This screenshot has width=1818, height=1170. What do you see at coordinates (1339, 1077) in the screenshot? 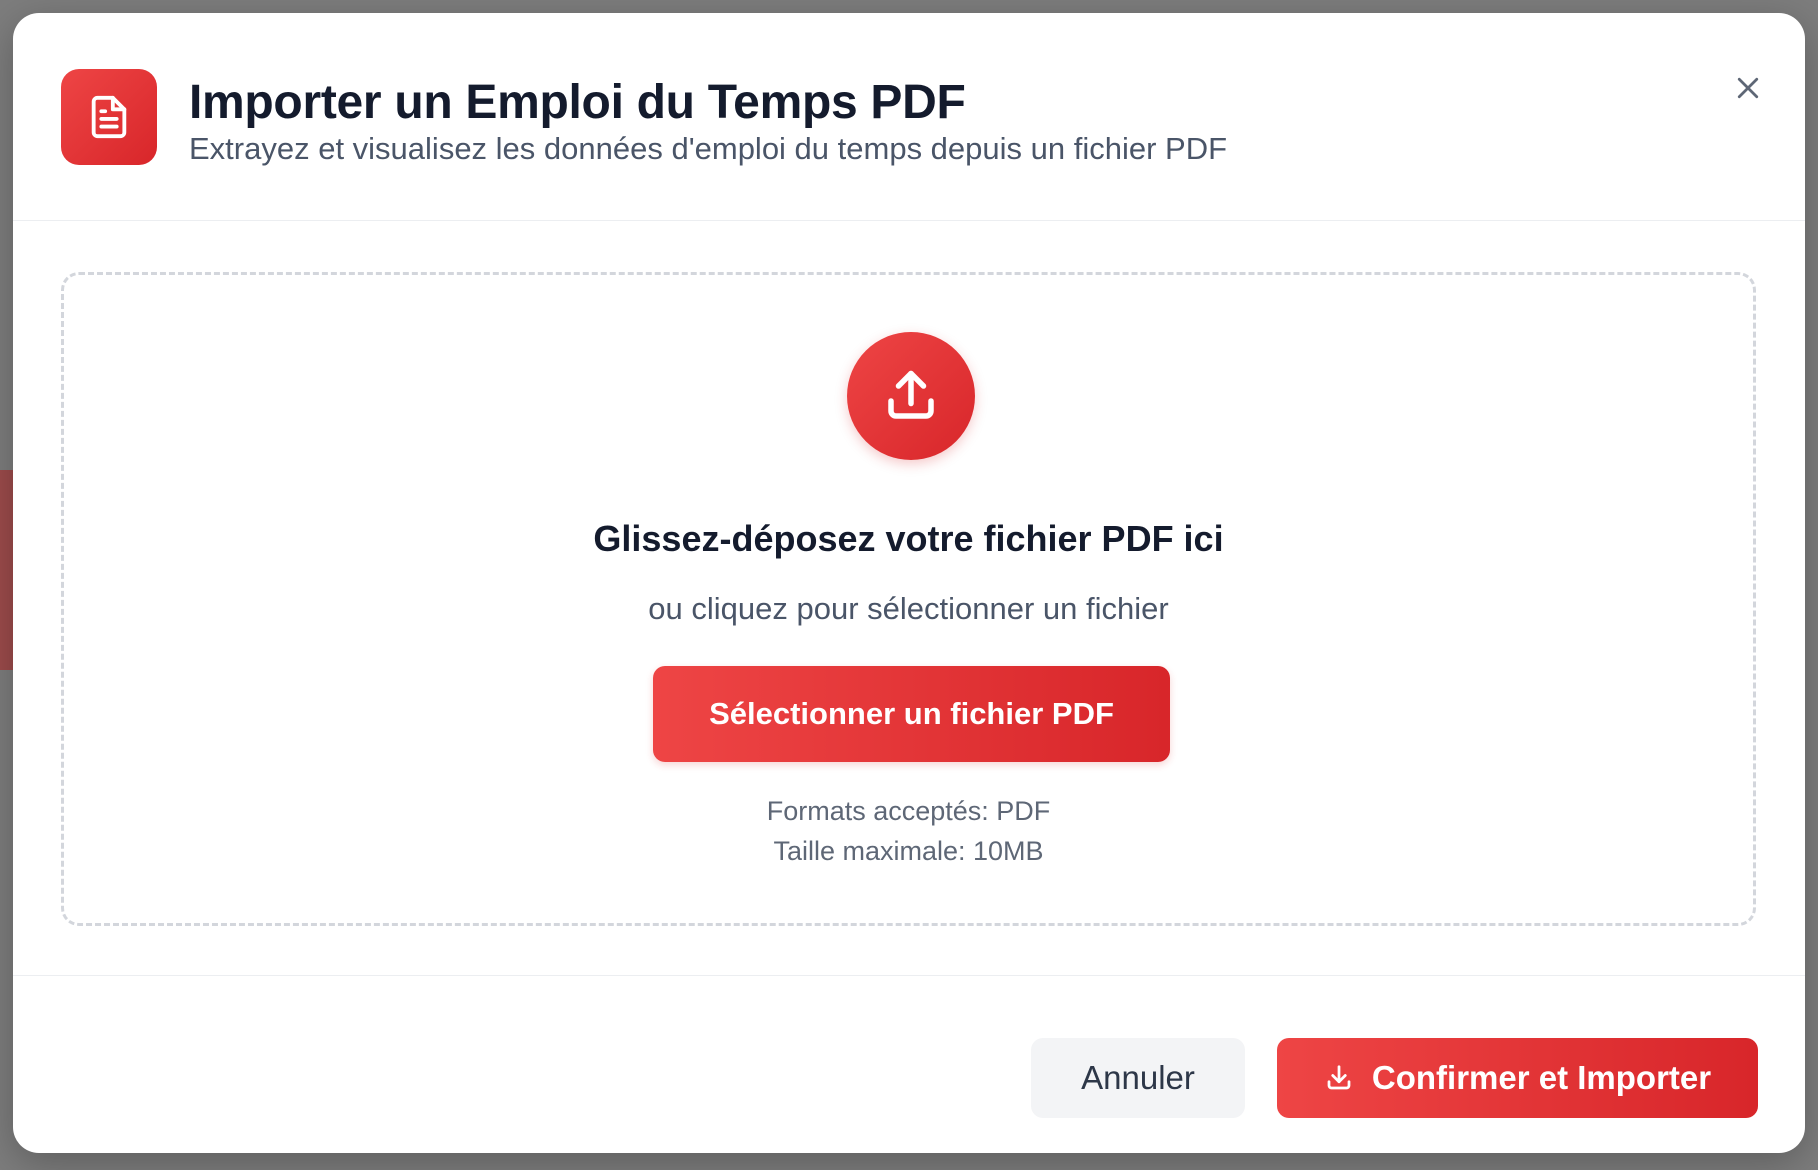
I see `download-icon` at bounding box center [1339, 1077].